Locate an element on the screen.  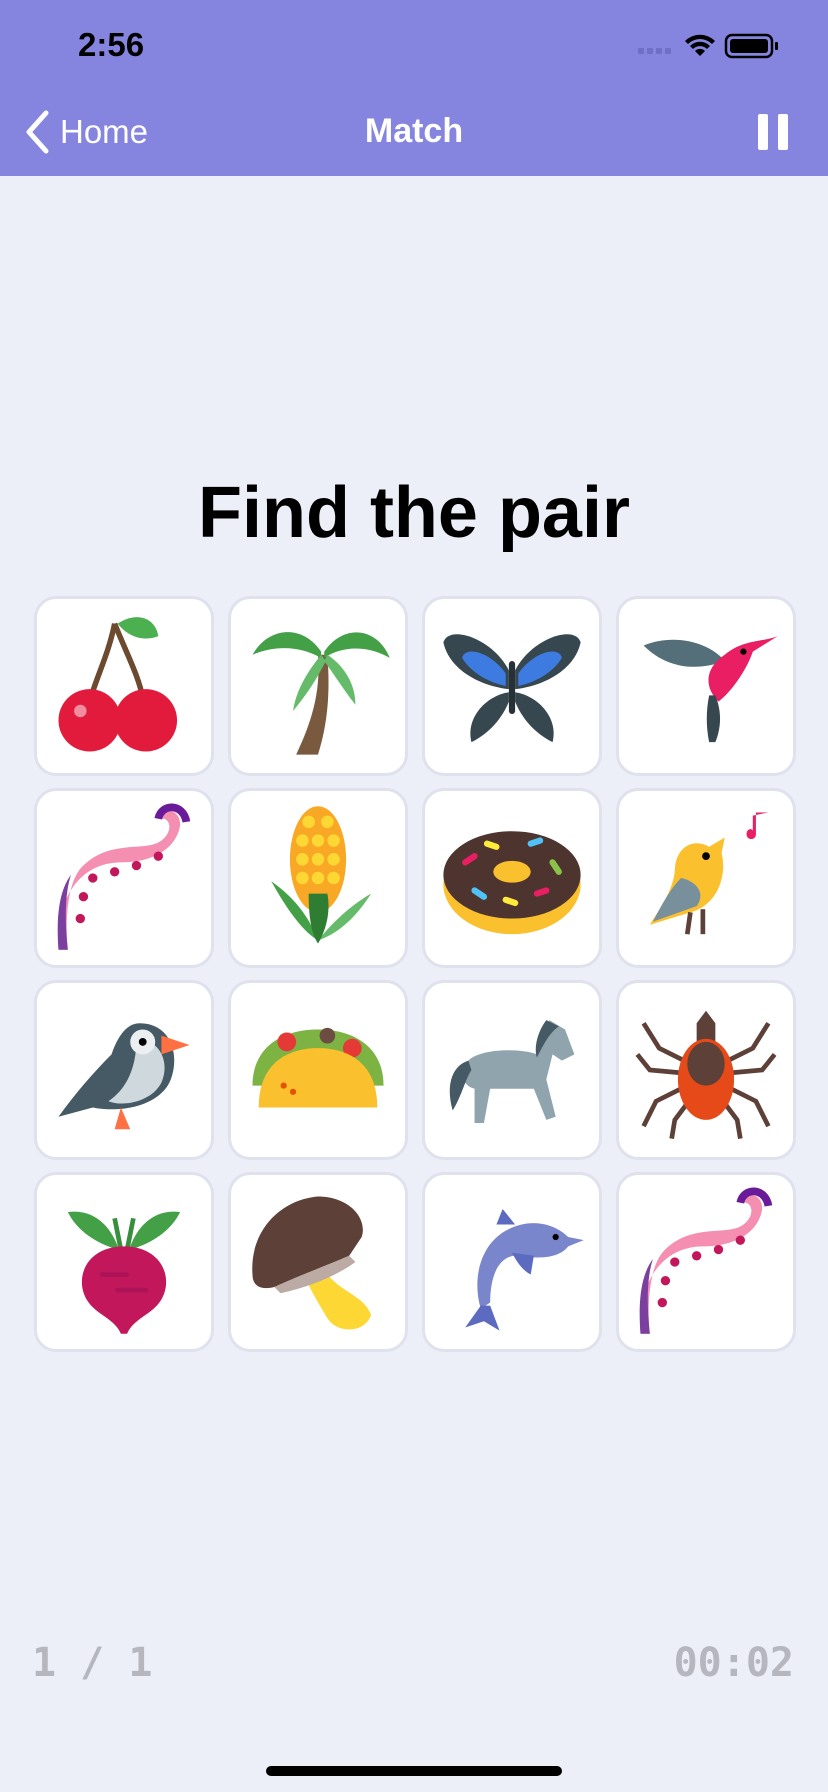
palm-tree-icon is located at coordinates (321, 693).